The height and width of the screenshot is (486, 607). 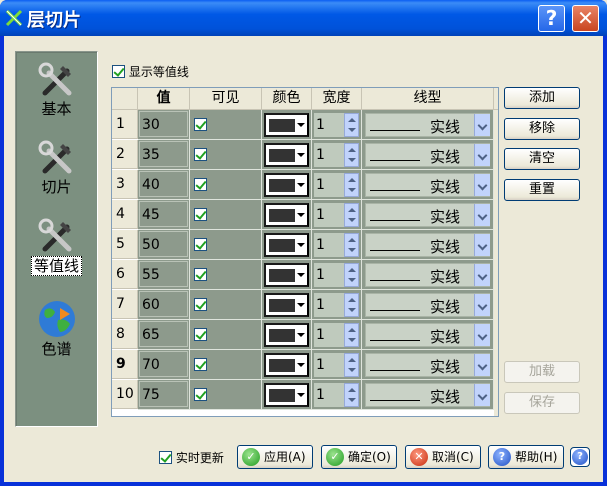 What do you see at coordinates (337, 99) in the screenshot?
I see `column-header-width: 宽度` at bounding box center [337, 99].